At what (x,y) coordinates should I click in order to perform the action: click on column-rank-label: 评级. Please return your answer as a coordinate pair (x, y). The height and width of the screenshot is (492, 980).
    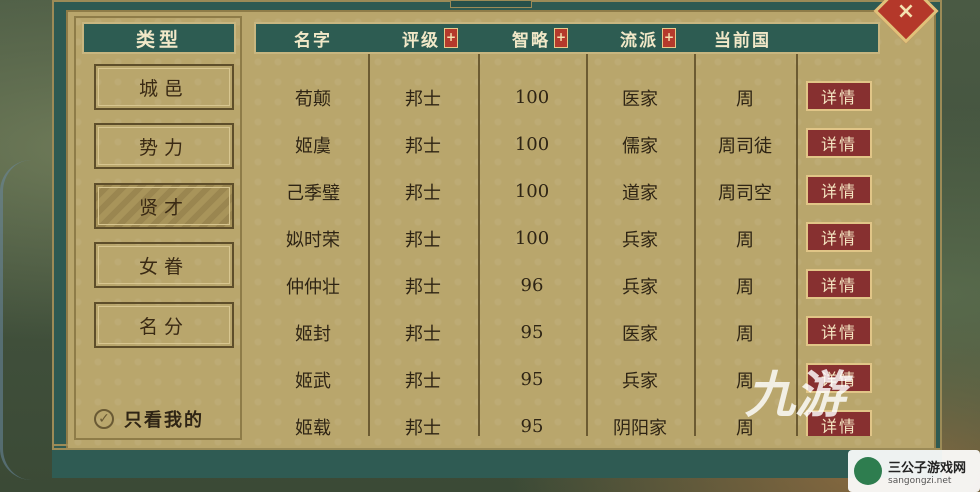
    Looking at the image, I should click on (421, 40).